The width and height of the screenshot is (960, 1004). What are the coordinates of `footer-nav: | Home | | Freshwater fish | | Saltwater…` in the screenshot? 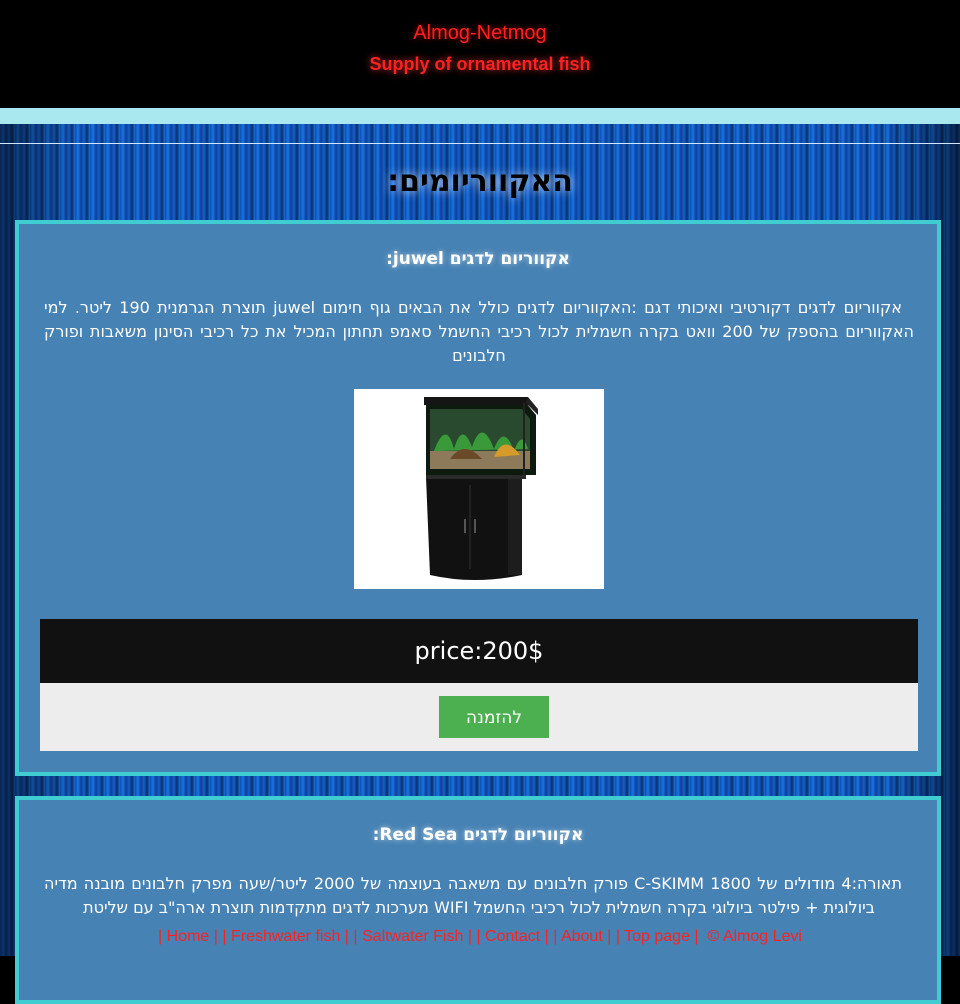 It's located at (480, 938).